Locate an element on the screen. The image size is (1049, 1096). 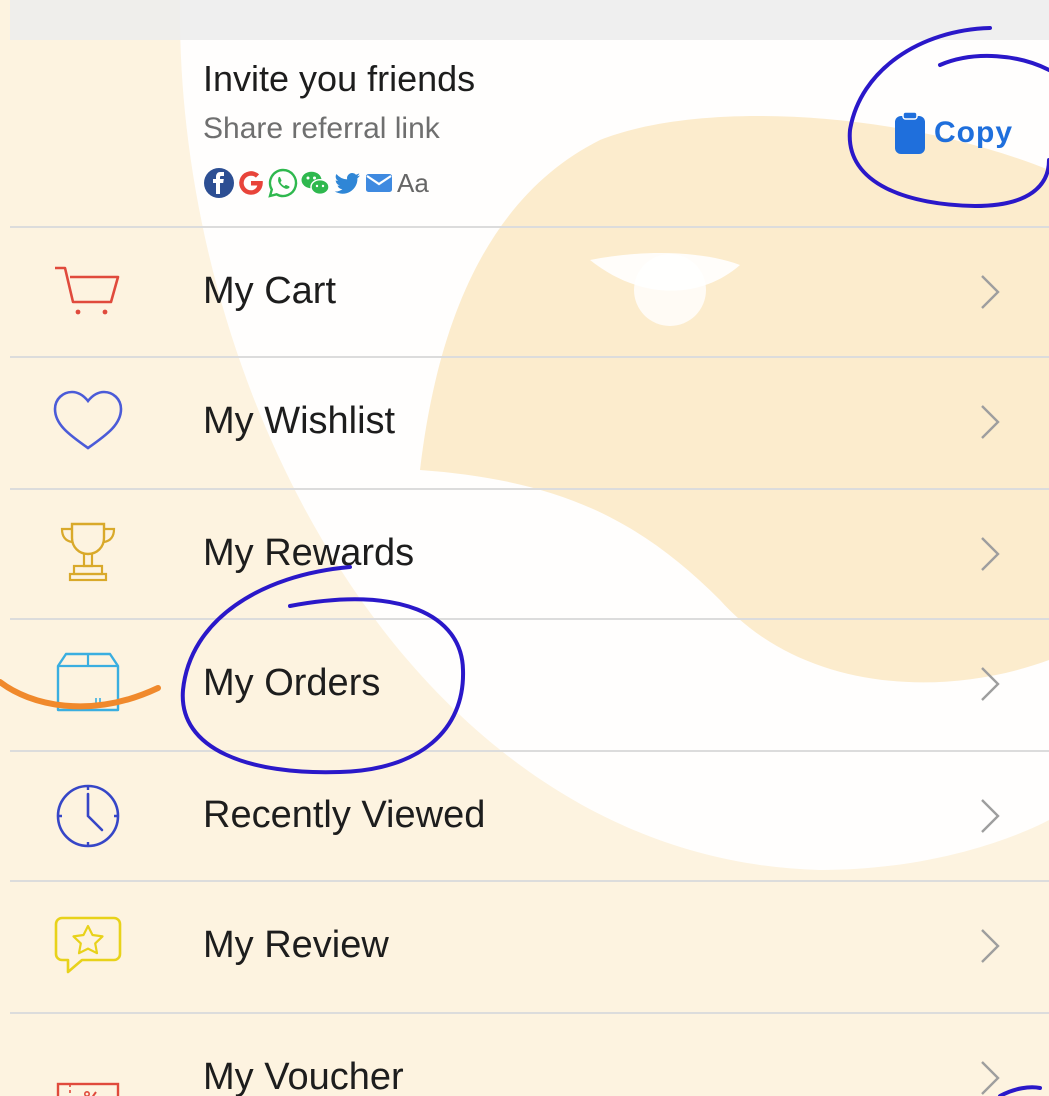
copy-link-button: Copy is located at coordinates (953, 133).